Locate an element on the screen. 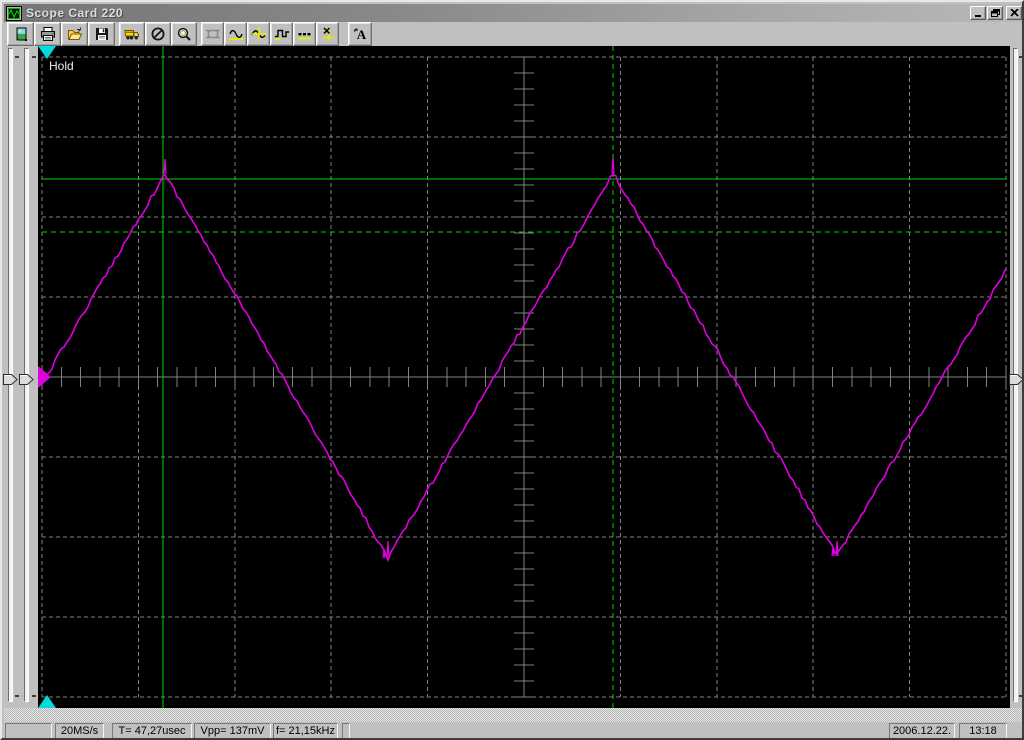 The image size is (1024, 740). minimize-button is located at coordinates (978, 13).